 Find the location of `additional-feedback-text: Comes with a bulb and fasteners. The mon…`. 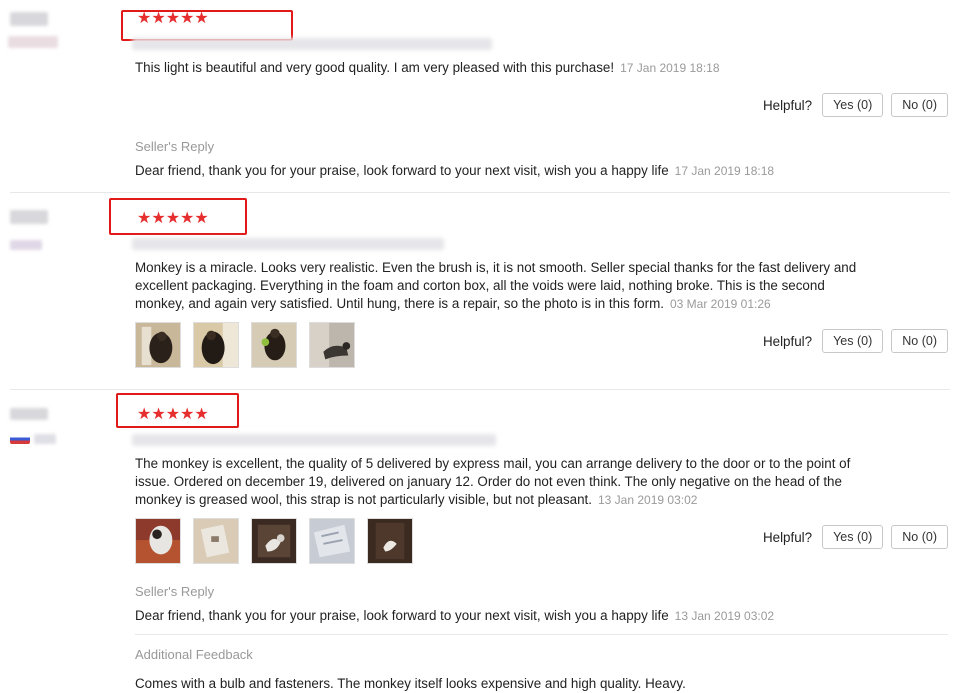

additional-feedback-text: Comes with a bulb and fasteners. The mon… is located at coordinates (410, 683).